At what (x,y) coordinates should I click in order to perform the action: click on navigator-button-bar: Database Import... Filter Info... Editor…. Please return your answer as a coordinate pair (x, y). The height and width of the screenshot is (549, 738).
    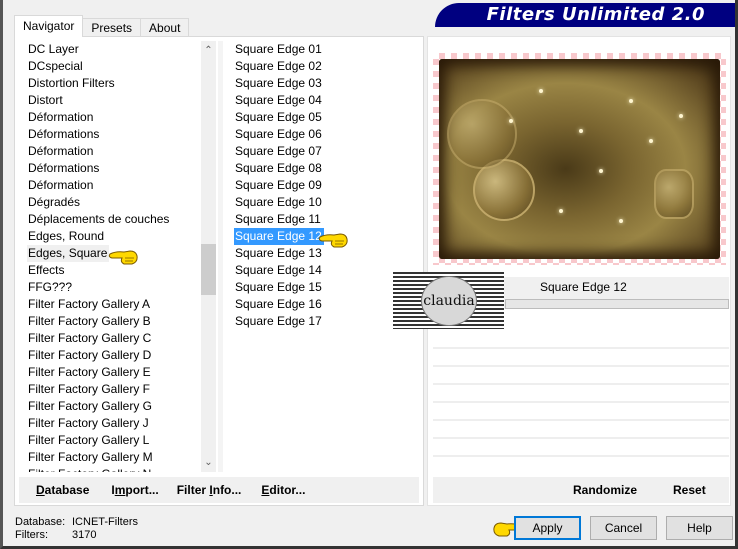
    Looking at the image, I should click on (219, 490).